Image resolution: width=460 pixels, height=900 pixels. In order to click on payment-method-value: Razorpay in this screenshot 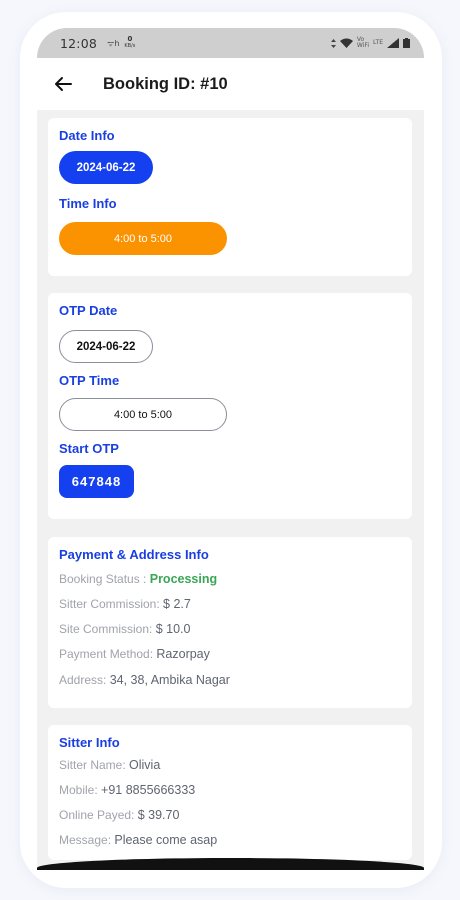, I will do `click(183, 654)`.